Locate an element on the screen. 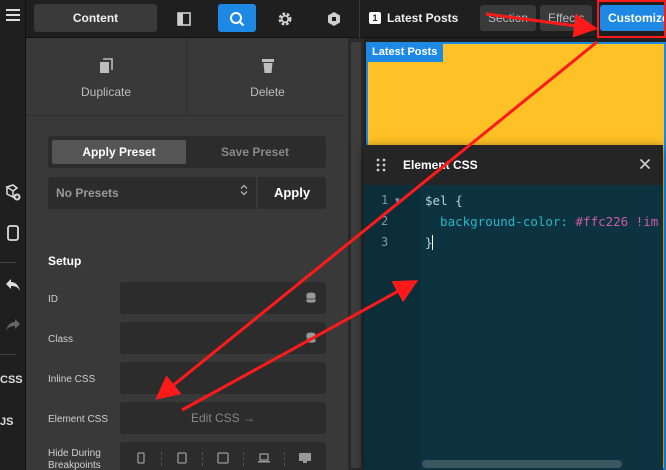 The height and width of the screenshot is (470, 666). tab-apply-preset: Apply Preset is located at coordinates (119, 152).